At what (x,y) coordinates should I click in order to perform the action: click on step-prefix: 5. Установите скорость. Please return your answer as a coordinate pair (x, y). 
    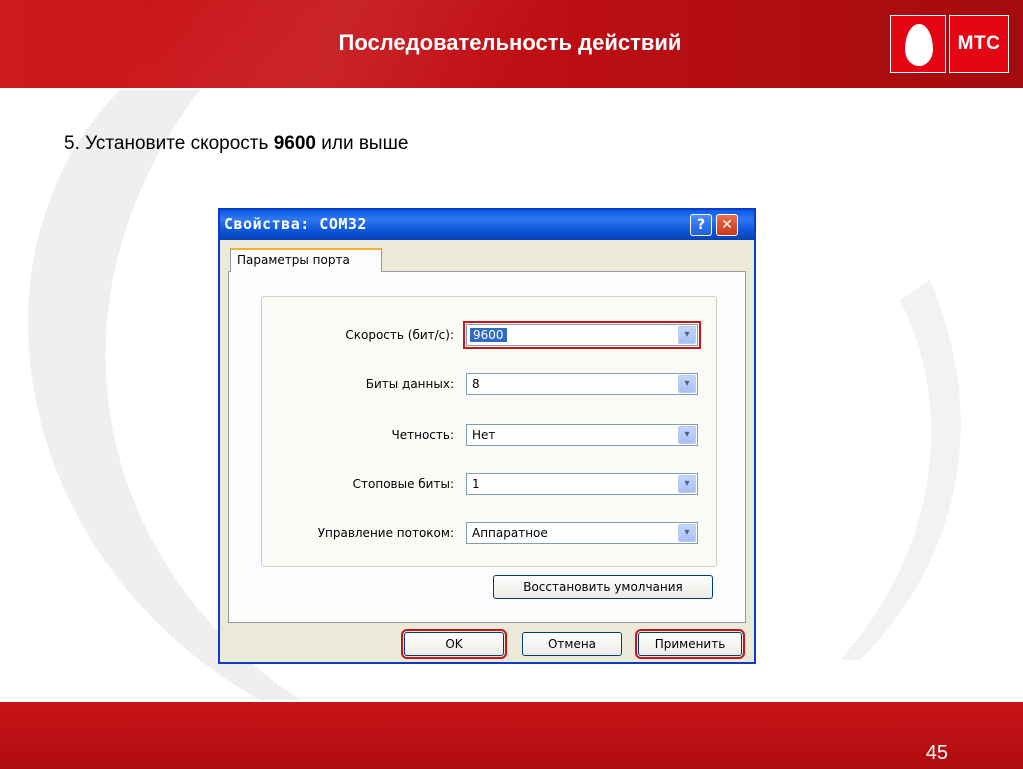
    Looking at the image, I should click on (169, 143).